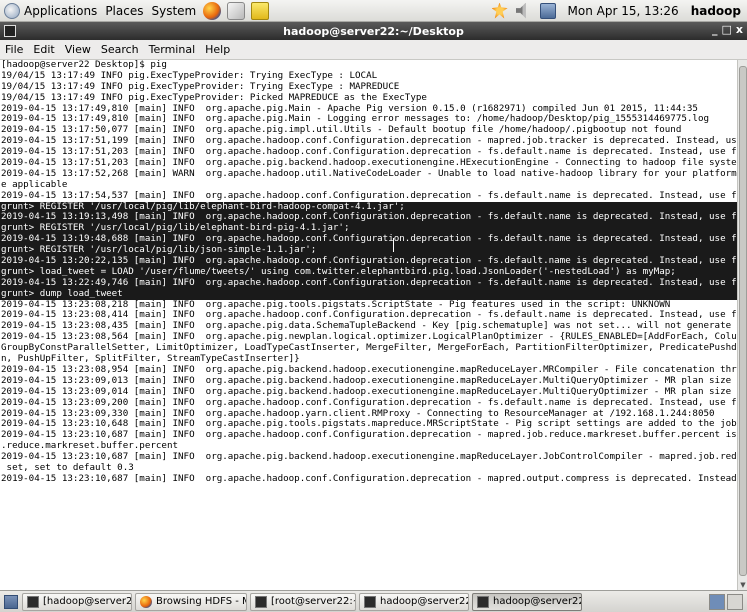 Image resolution: width=747 pixels, height=612 pixels. What do you see at coordinates (260, 10) in the screenshot?
I see `notes-launcher-icon` at bounding box center [260, 10].